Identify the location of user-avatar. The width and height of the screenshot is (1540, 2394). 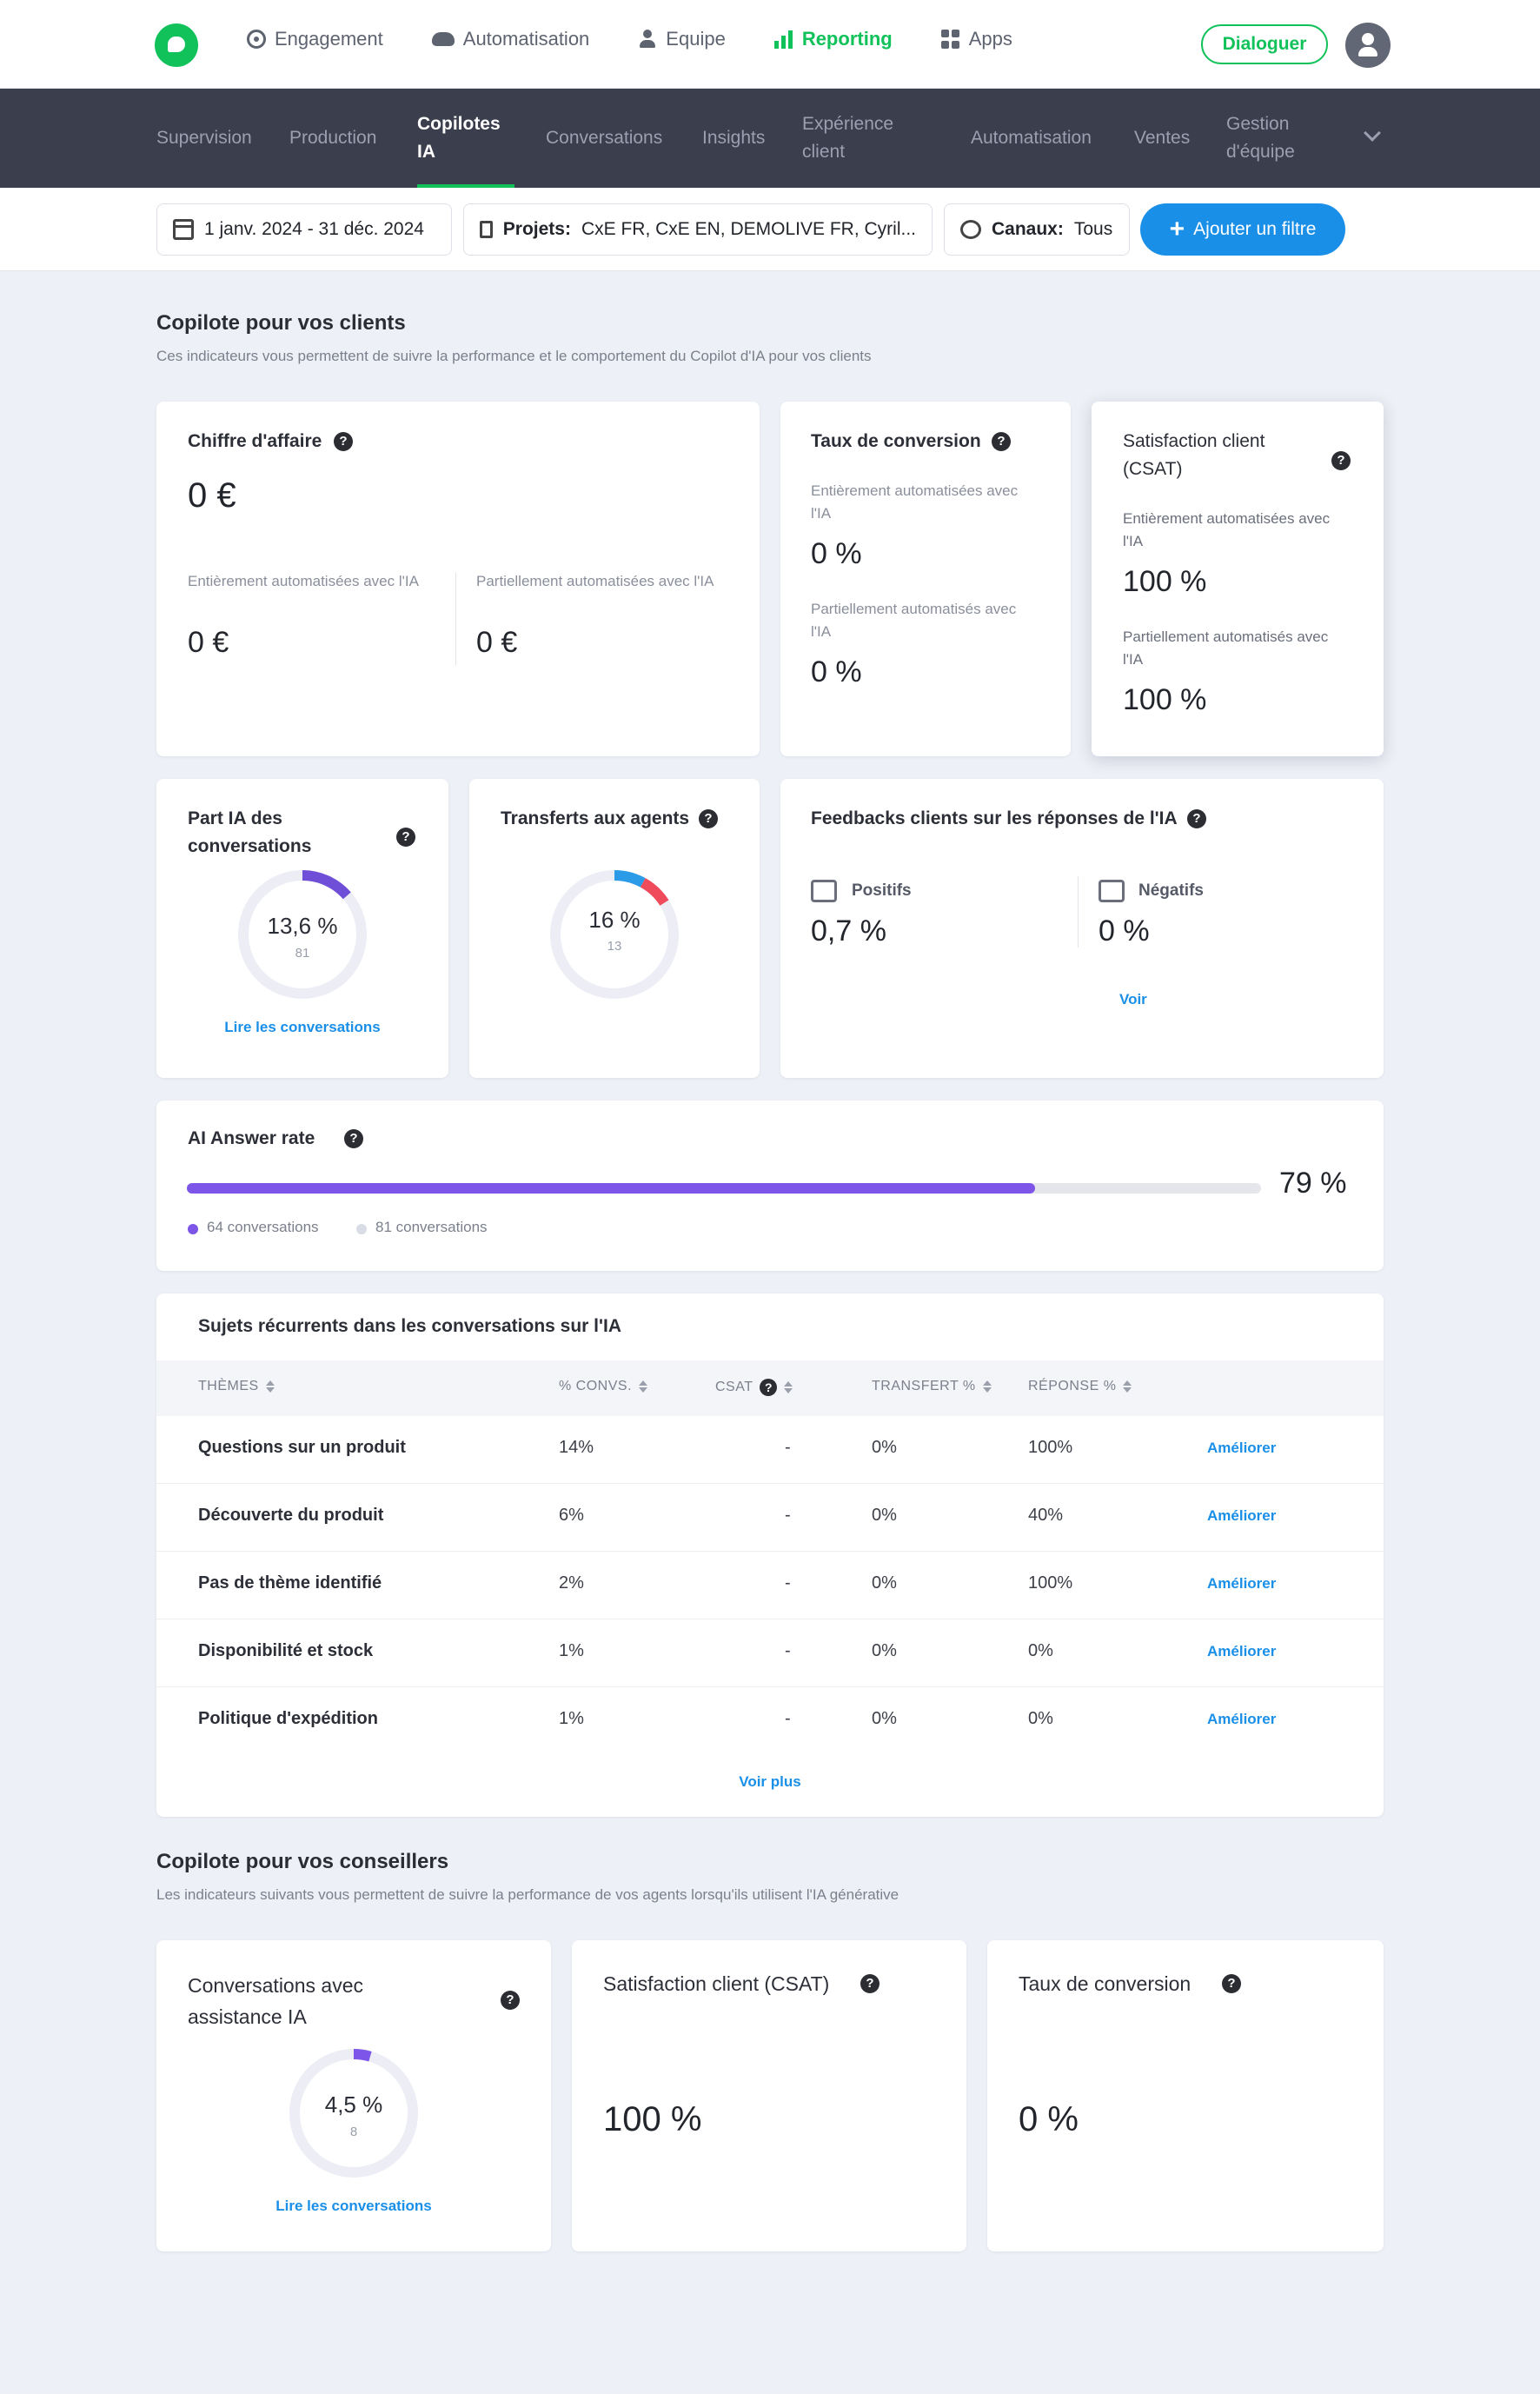
(1368, 45).